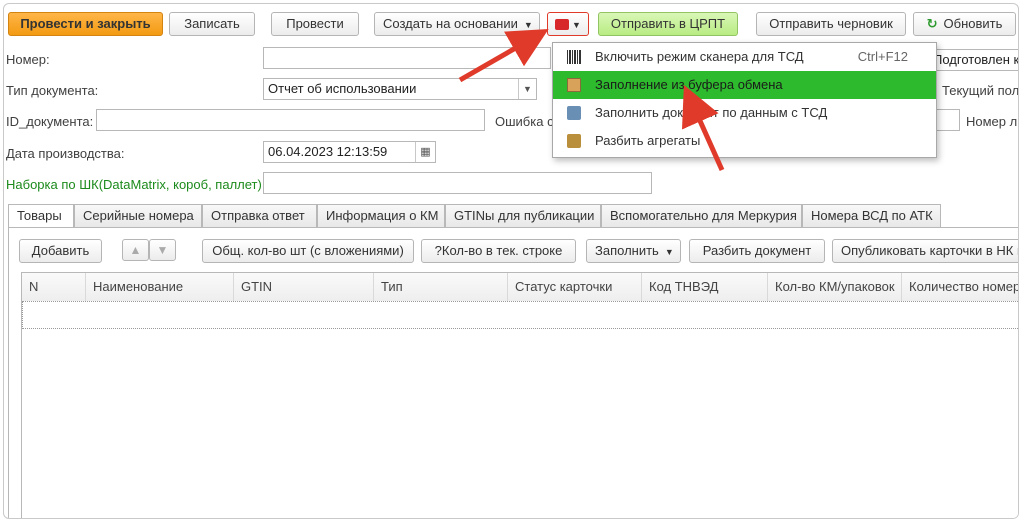 This screenshot has height=522, width=1022. What do you see at coordinates (65, 153) in the screenshot?
I see `production-date-label: Дата производства:` at bounding box center [65, 153].